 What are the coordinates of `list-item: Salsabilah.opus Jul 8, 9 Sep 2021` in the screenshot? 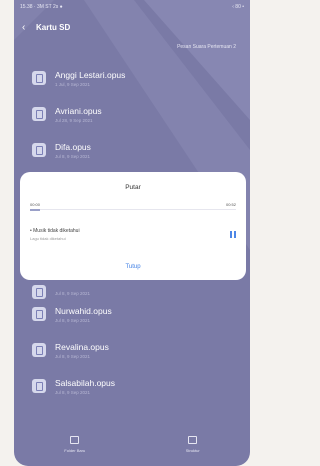 It's located at (136, 386).